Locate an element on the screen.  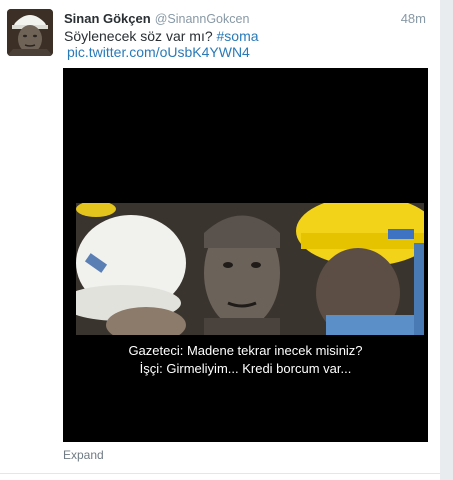
right-scroll-rail is located at coordinates (446, 240).